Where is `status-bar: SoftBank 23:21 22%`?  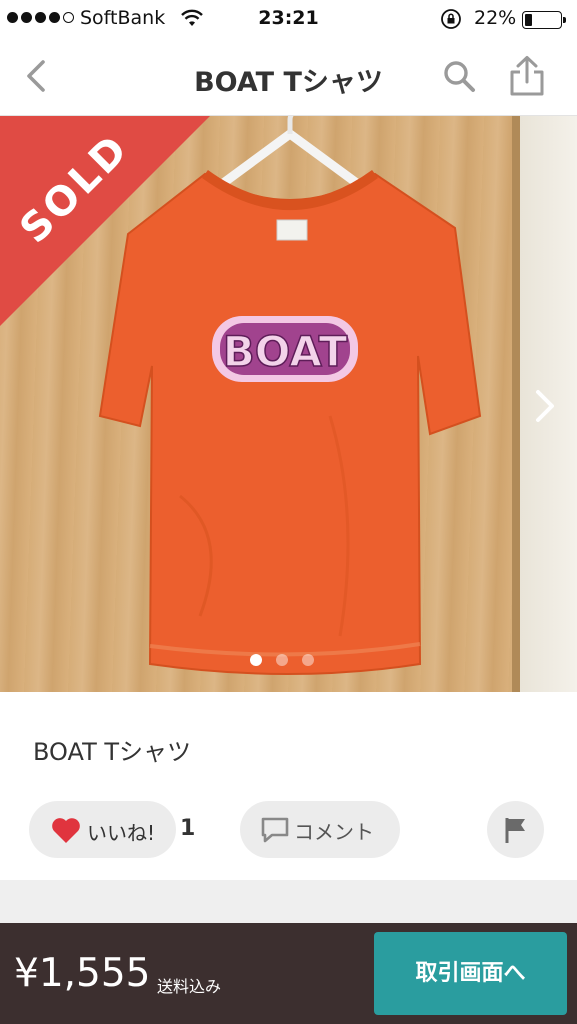
status-bar: SoftBank 23:21 22% is located at coordinates (288, 20).